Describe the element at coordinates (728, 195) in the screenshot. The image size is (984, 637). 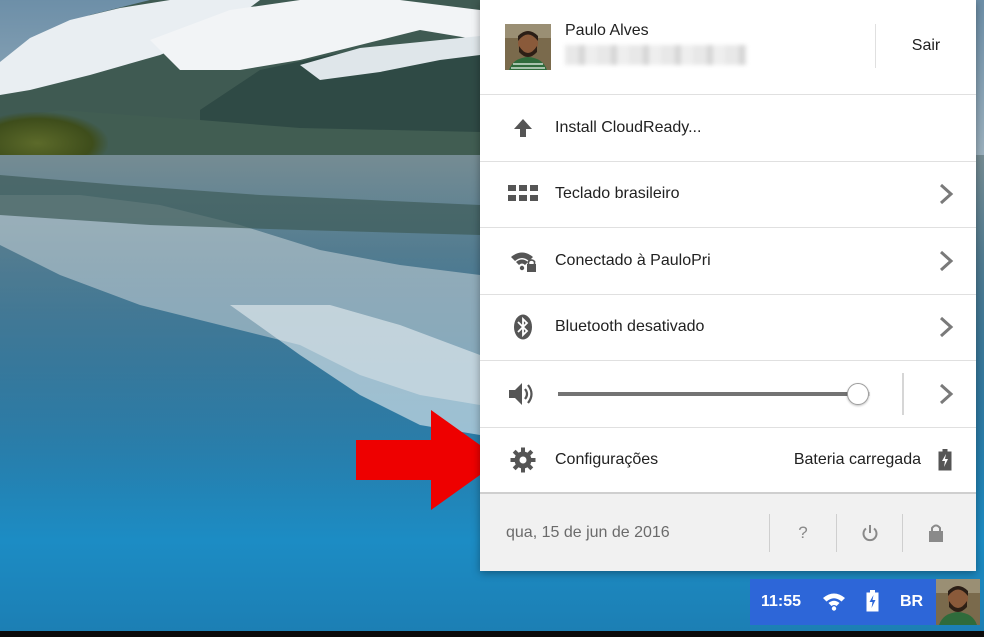
I see `keyboard-layout-item: Teclado brasileiro` at that location.